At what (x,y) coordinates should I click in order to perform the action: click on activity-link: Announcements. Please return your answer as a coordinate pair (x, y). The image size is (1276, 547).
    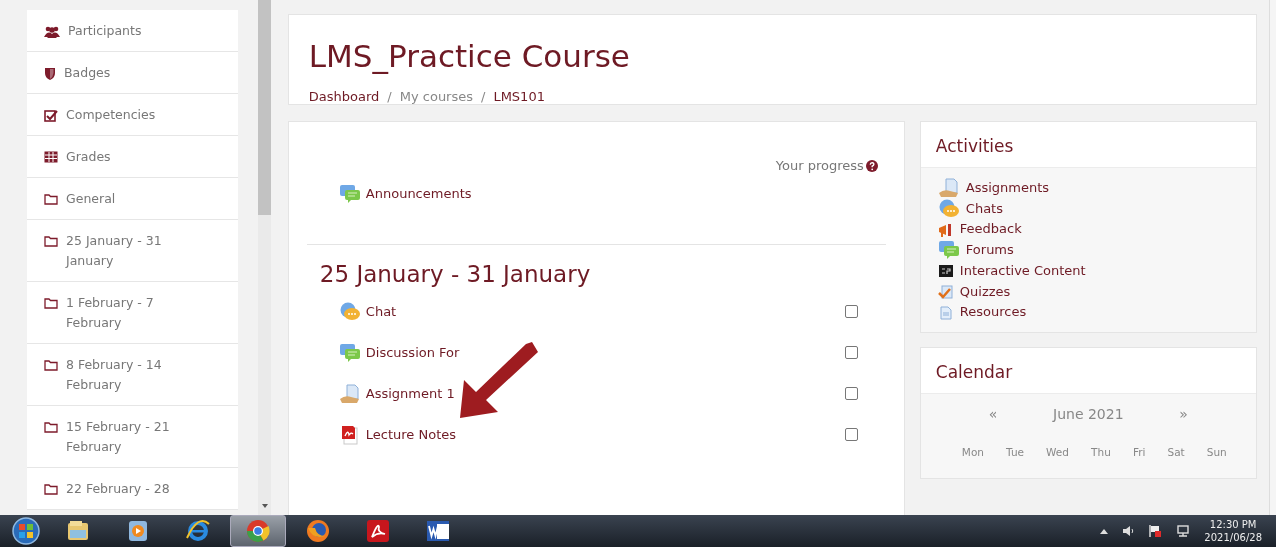
    Looking at the image, I should click on (405, 193).